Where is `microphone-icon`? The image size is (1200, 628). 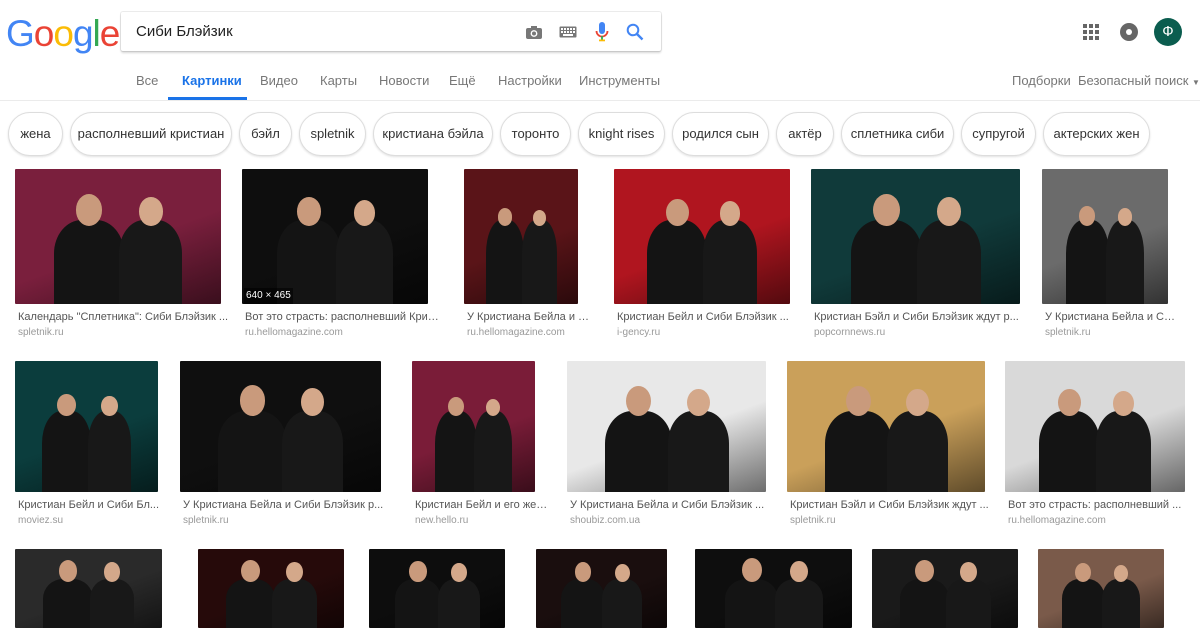
microphone-icon is located at coordinates (602, 32).